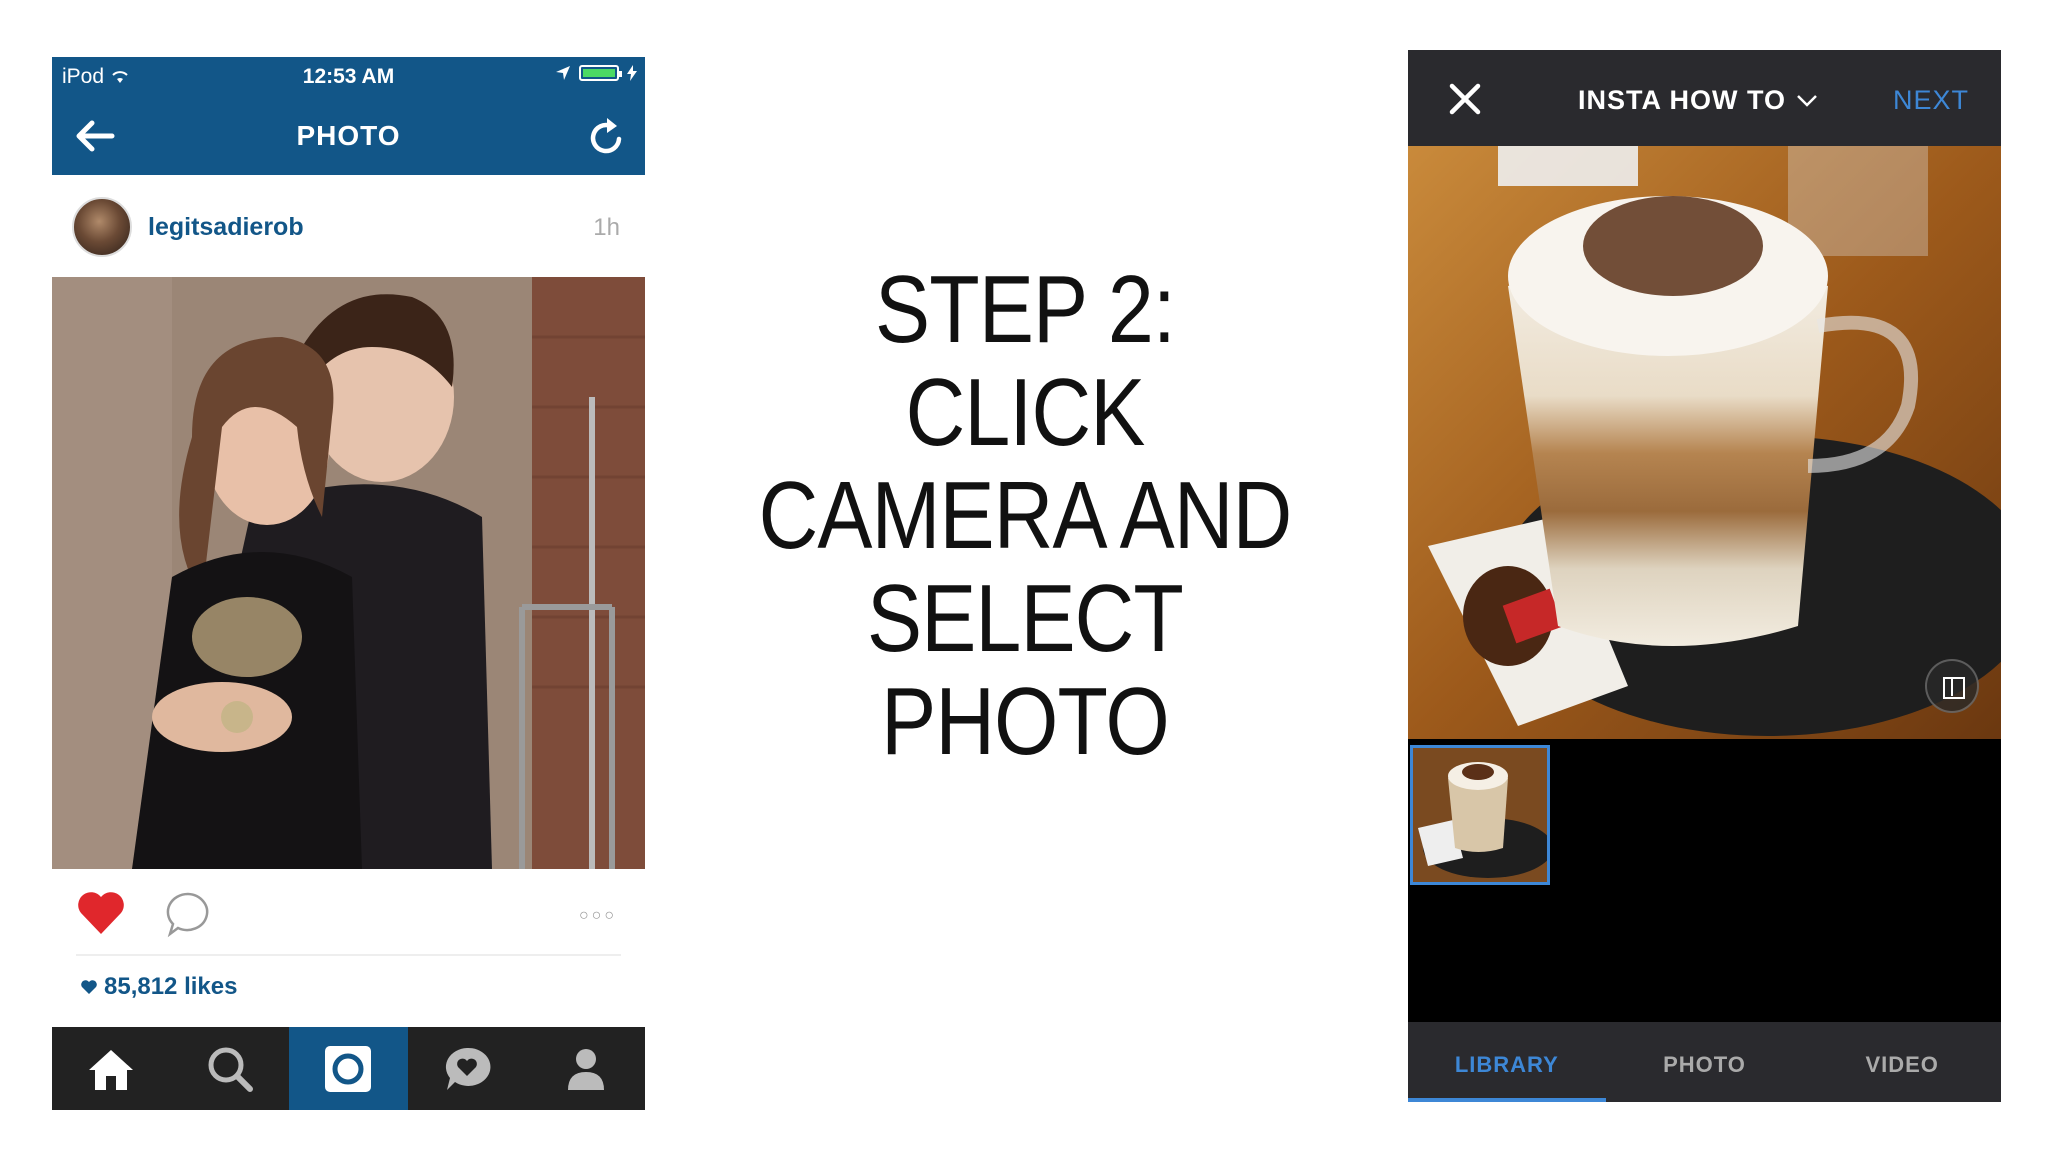 The height and width of the screenshot is (1152, 2048). I want to click on tab-profile, so click(585, 1068).